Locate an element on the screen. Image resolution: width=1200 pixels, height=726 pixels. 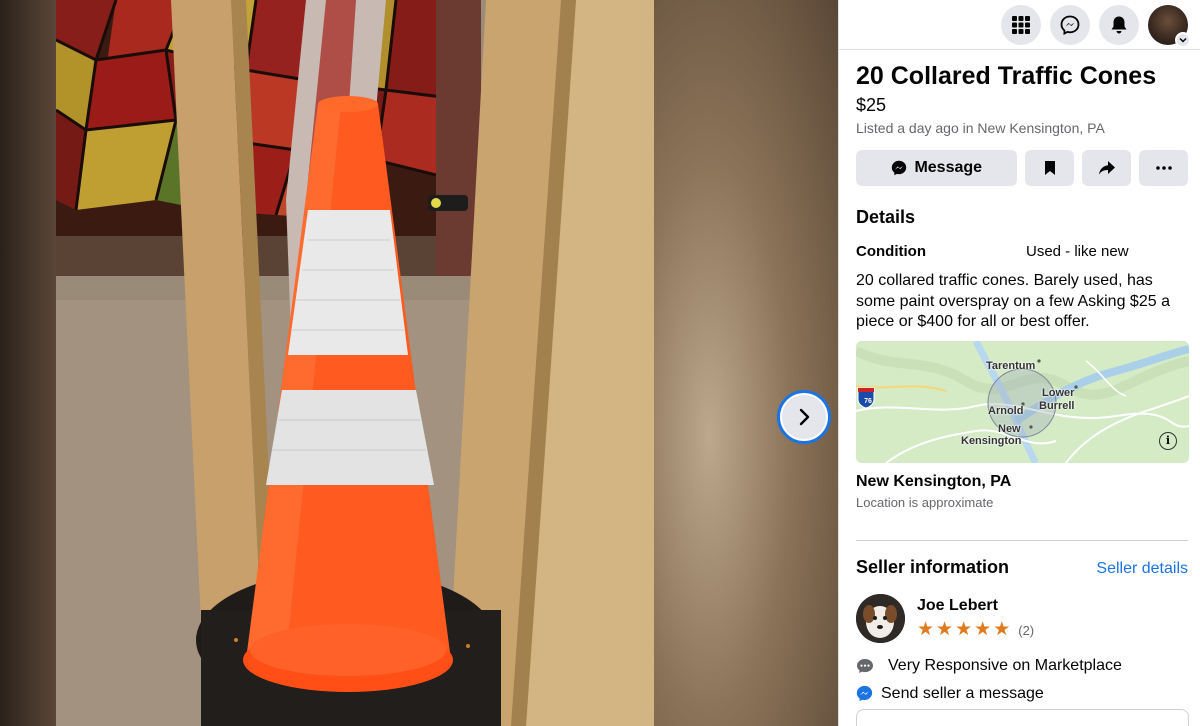
more-options-button is located at coordinates (1163, 168).